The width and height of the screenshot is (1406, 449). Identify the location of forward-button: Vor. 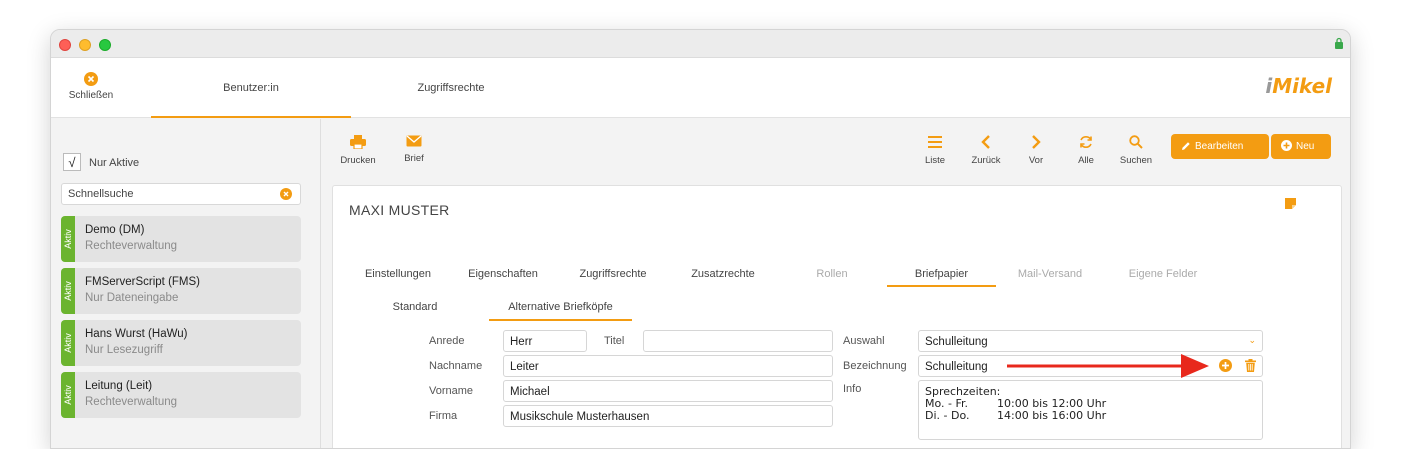
(1036, 150).